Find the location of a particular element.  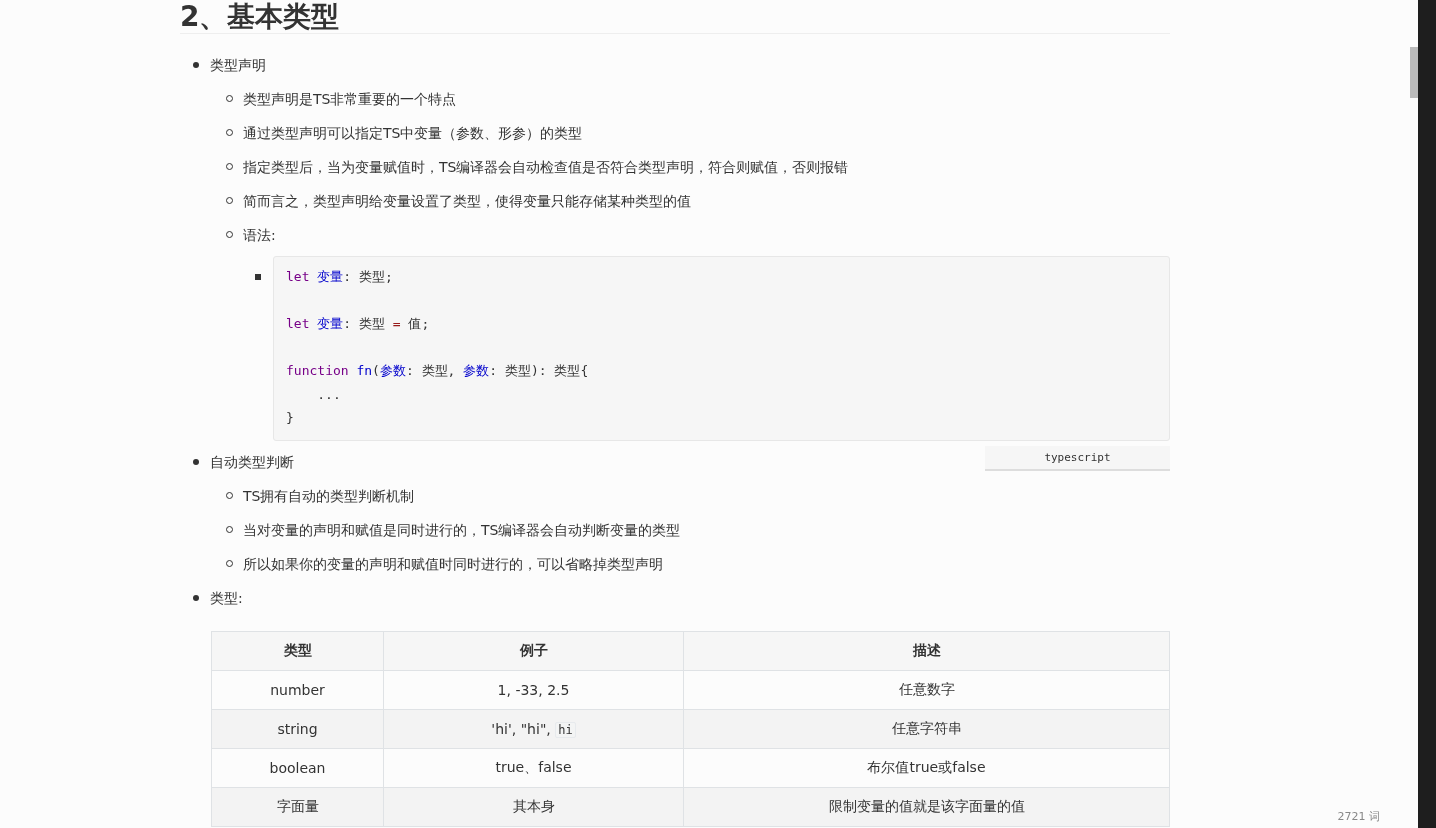

code-line: let 变量: 类型 = 值; is located at coordinates (358, 323).